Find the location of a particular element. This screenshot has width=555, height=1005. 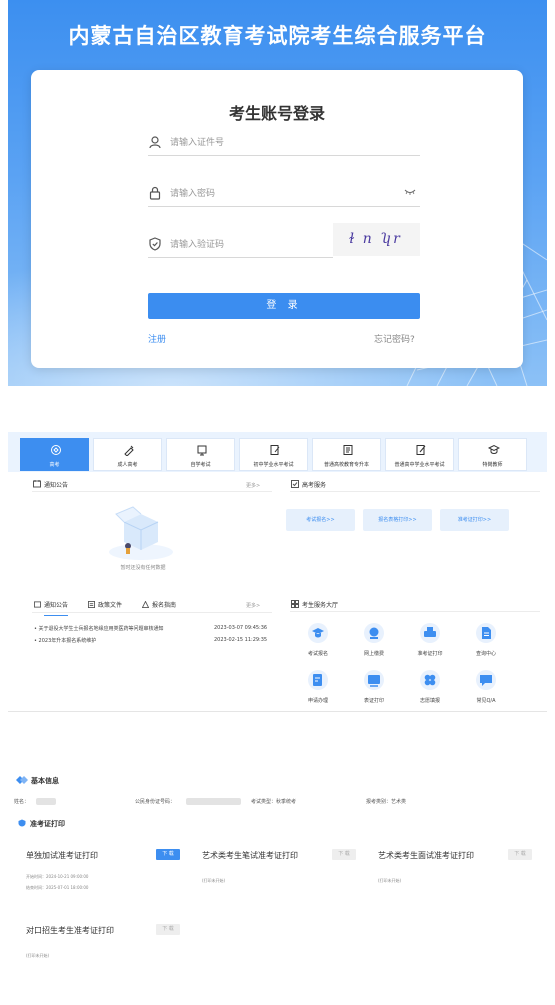

hall-item-label: 申请办理 is located at coordinates (317, 701).